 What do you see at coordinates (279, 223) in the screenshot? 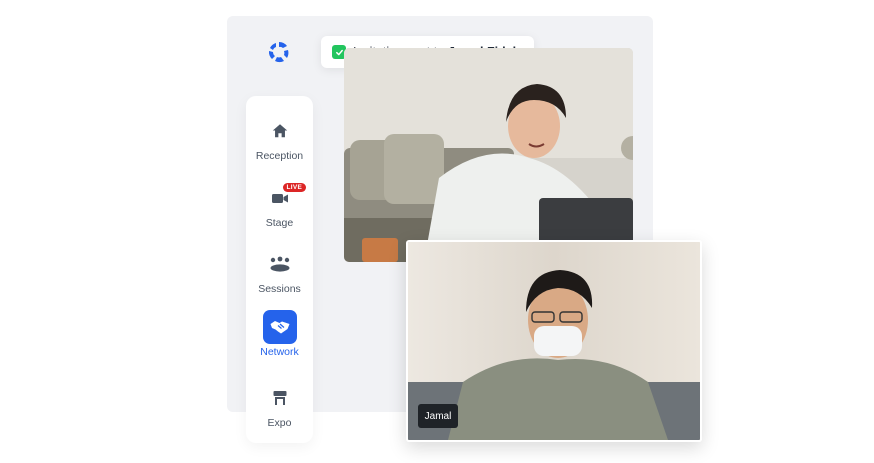
I see `sidebar-item-label: Stage` at bounding box center [279, 223].